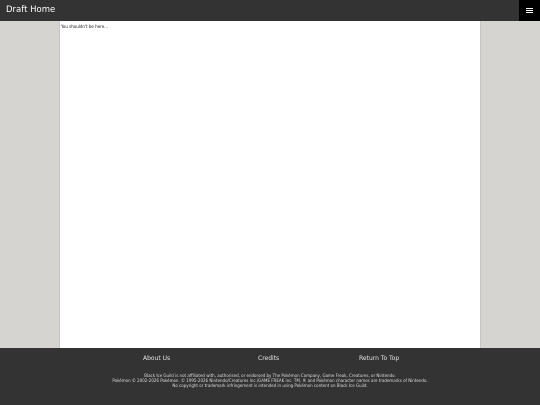 The height and width of the screenshot is (405, 540). What do you see at coordinates (156, 359) in the screenshot?
I see `about-us-link: About Us` at bounding box center [156, 359].